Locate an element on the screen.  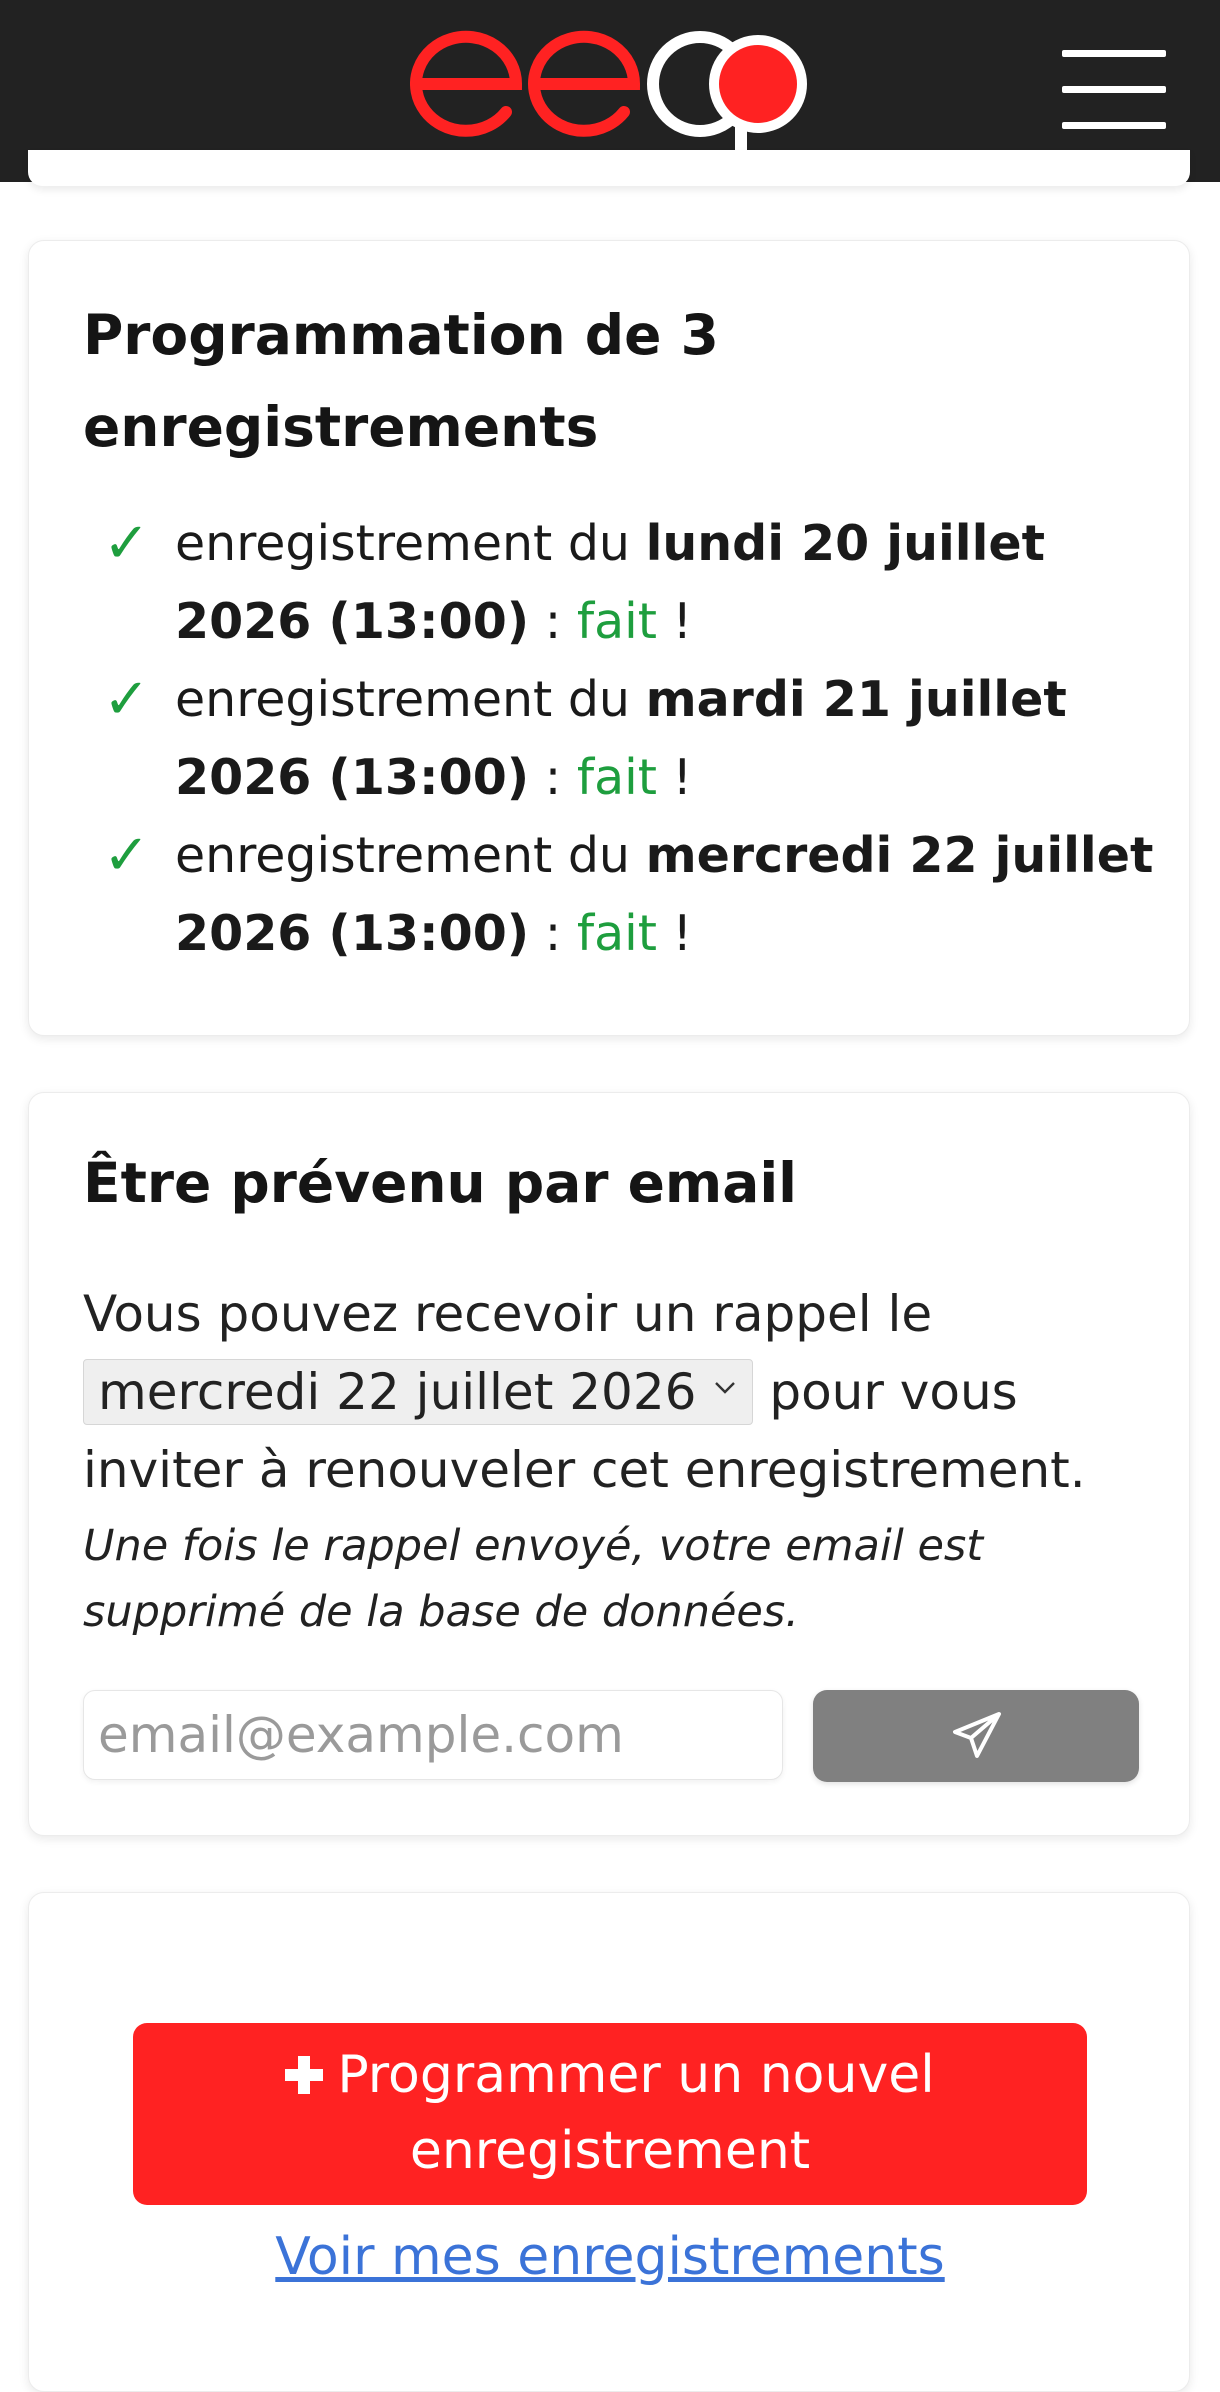
paper-plane-icon is located at coordinates (977, 1735).